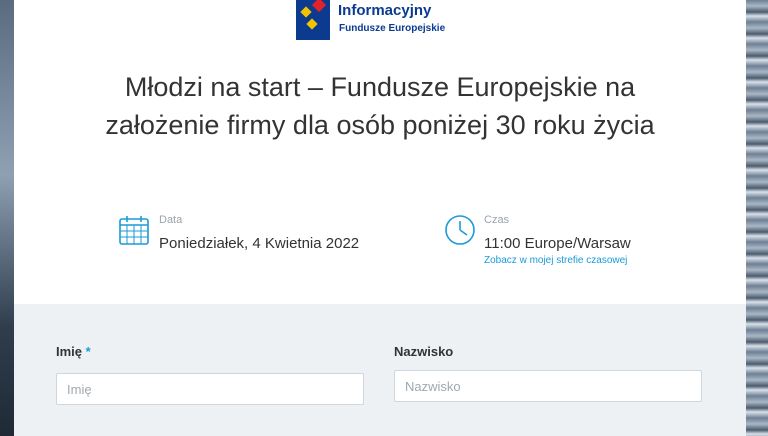  I want to click on last-name-input, so click(548, 386).